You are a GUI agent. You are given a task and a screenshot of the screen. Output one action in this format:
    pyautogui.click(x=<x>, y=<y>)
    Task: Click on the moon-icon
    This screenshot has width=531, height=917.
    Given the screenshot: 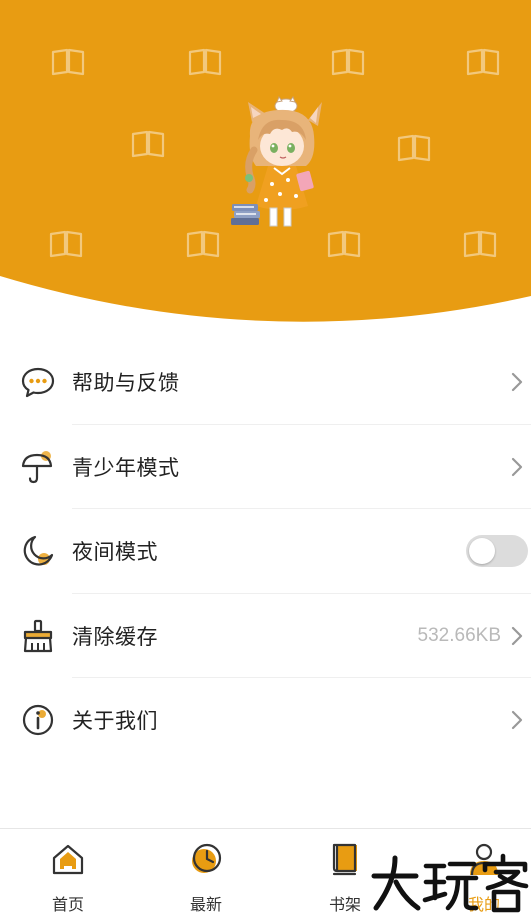 What is the action you would take?
    pyautogui.click(x=38, y=551)
    